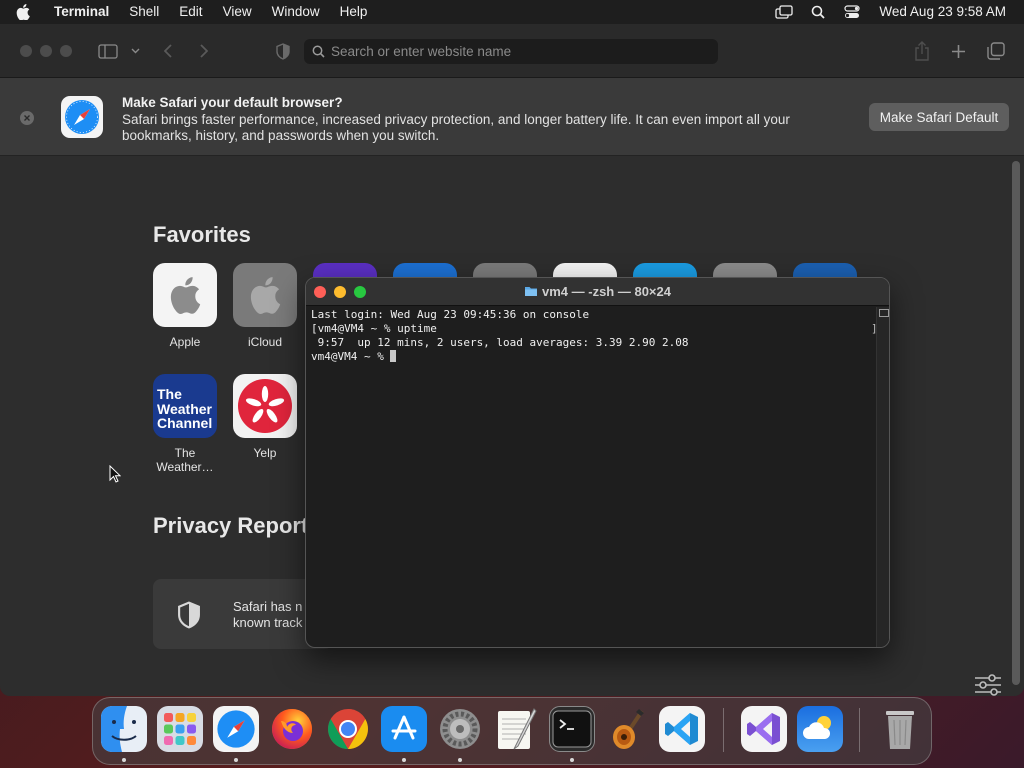 This screenshot has height=768, width=1024. Describe the element at coordinates (531, 291) in the screenshot. I see `folder-icon` at that location.